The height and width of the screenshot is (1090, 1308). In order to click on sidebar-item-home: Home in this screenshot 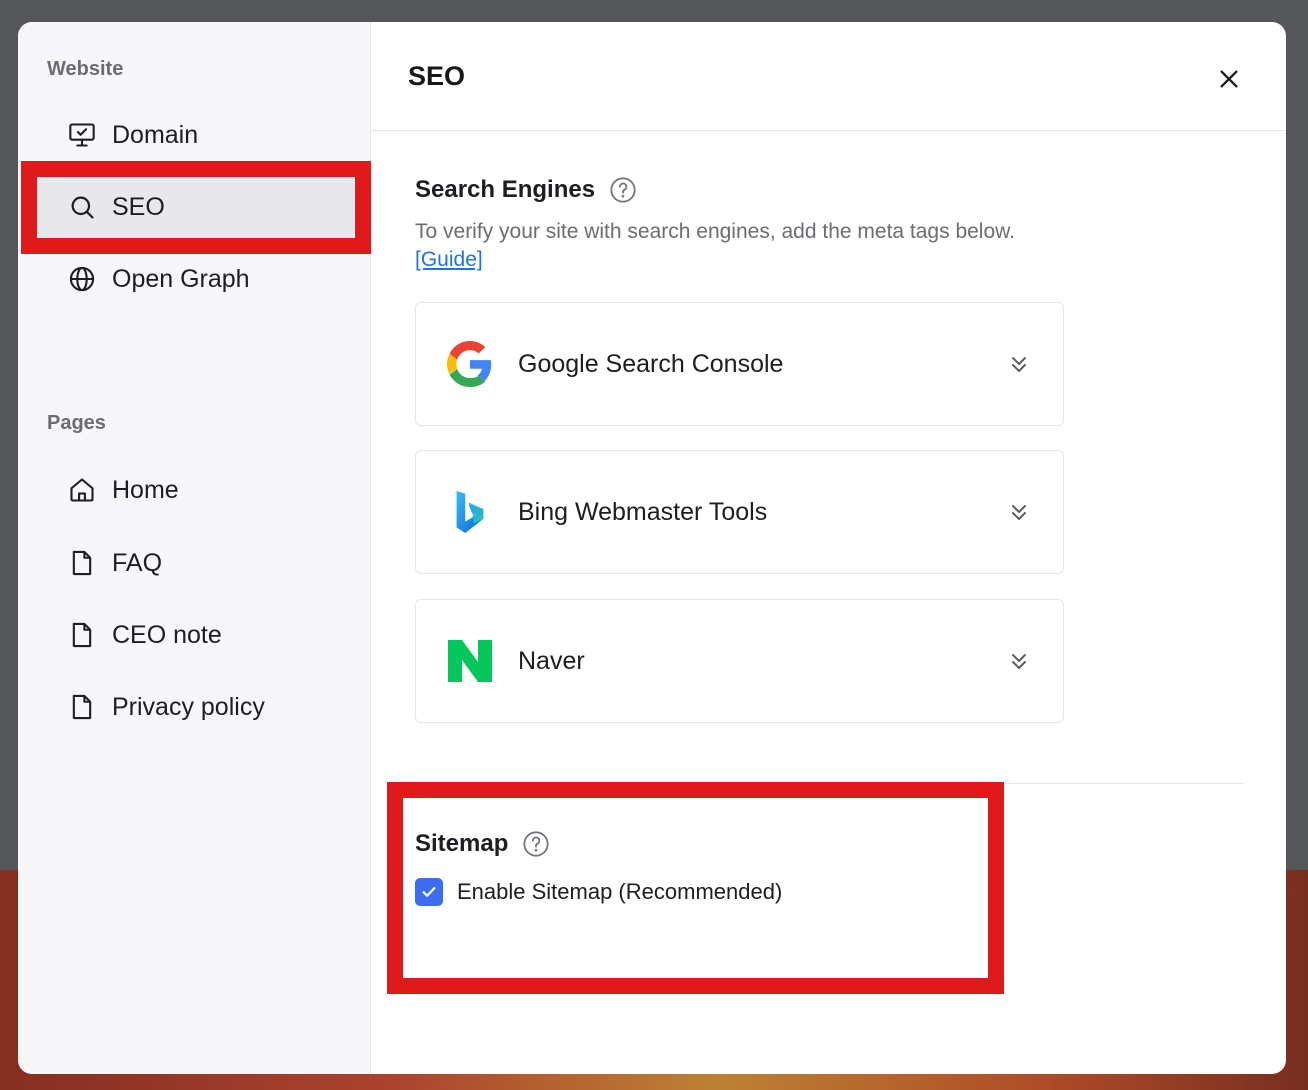, I will do `click(196, 490)`.